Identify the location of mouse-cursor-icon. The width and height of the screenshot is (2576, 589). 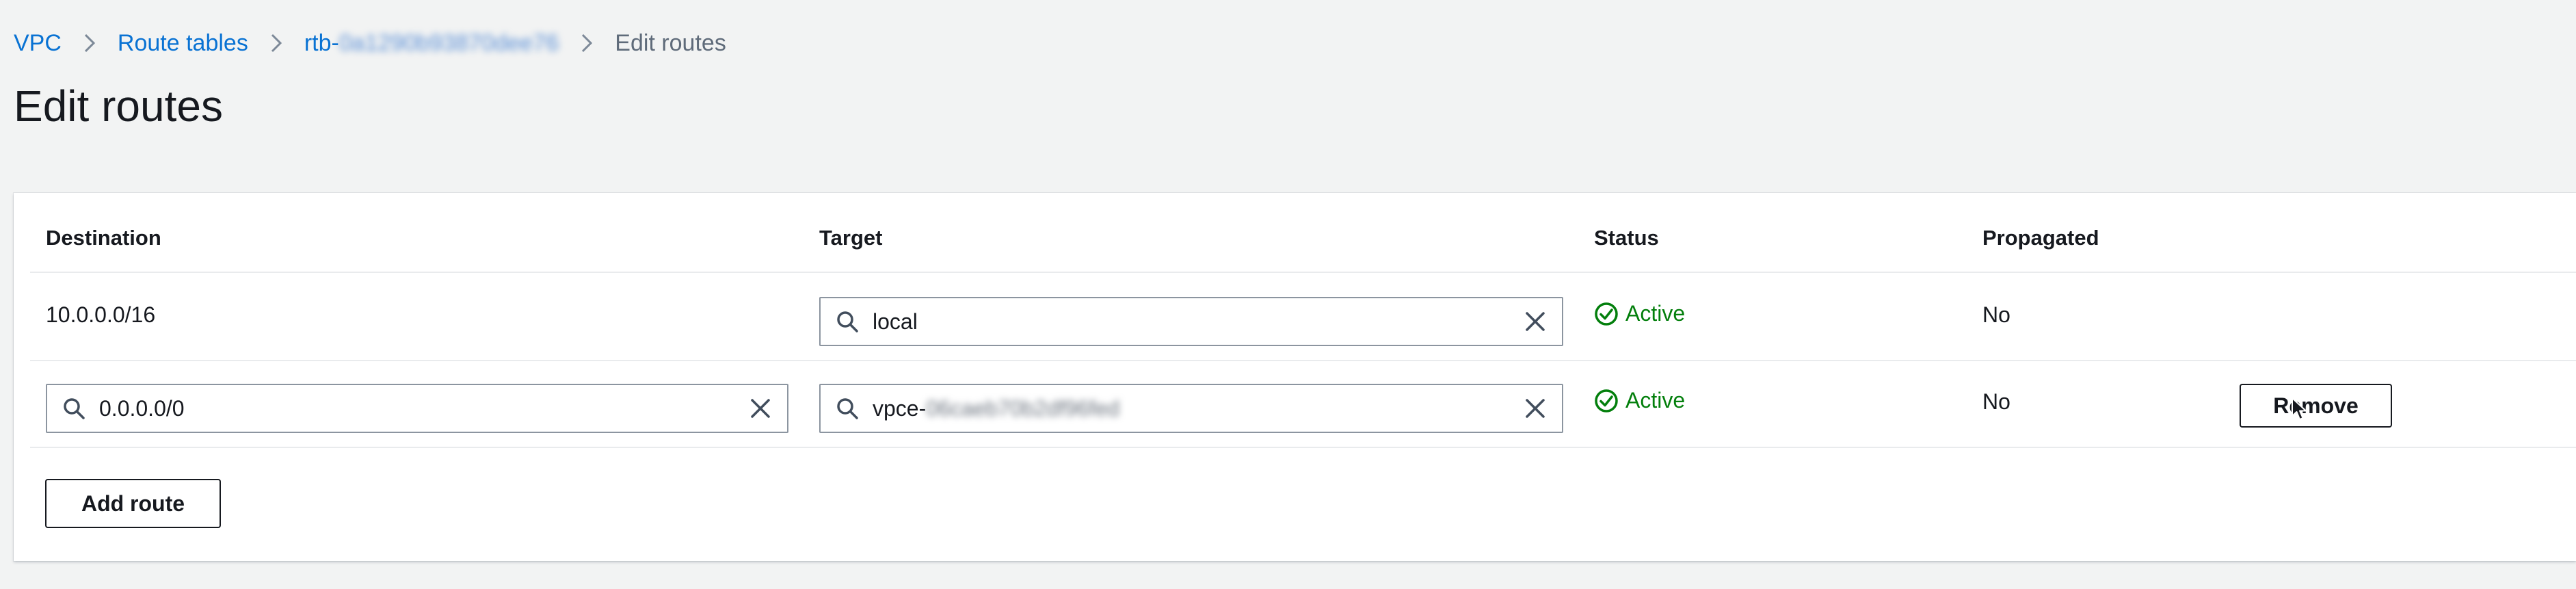
(2299, 408).